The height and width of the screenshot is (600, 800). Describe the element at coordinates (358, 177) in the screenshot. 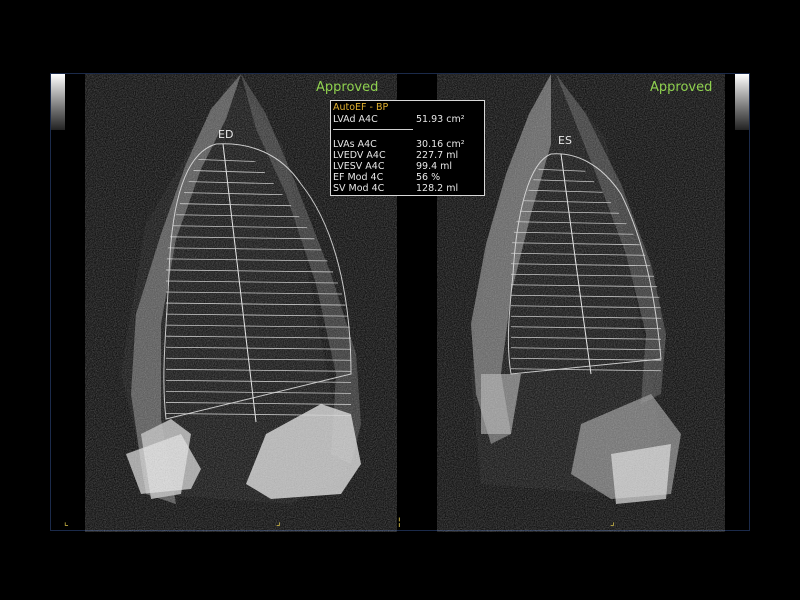

I see `measurement-name: EF Mod 4C` at that location.